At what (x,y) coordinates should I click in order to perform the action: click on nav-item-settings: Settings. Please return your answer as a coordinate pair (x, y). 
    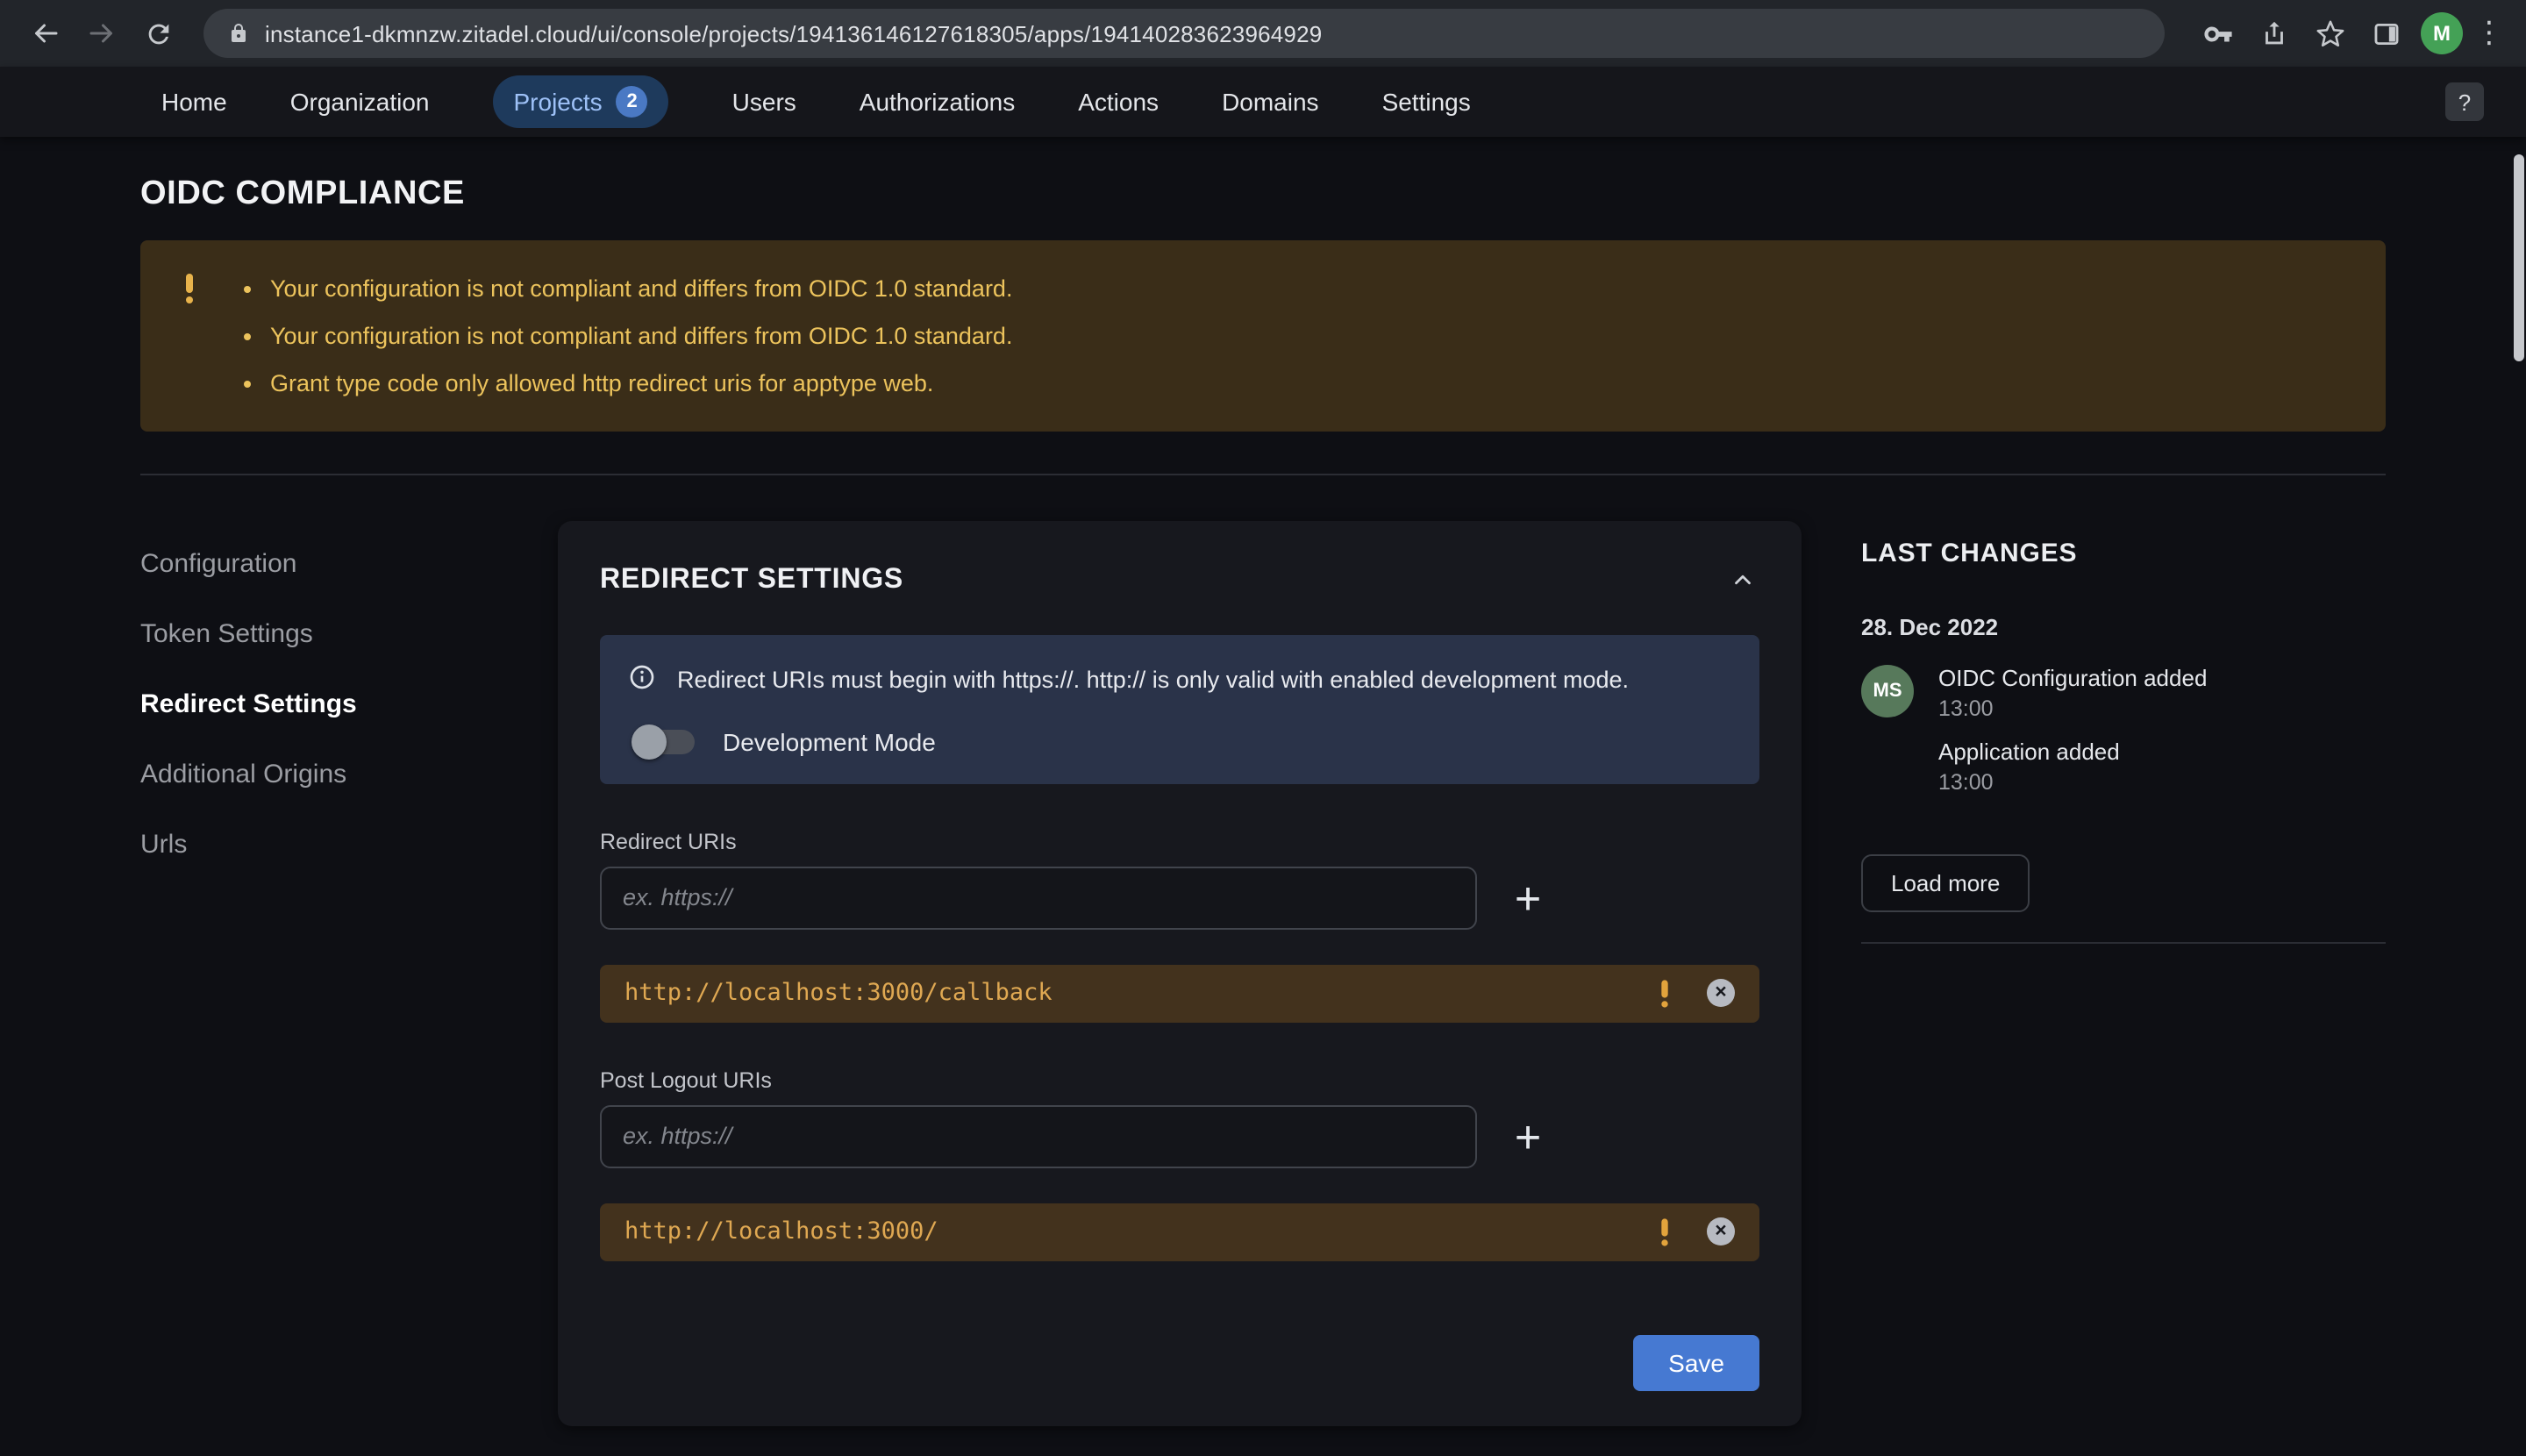
    Looking at the image, I should click on (1426, 102).